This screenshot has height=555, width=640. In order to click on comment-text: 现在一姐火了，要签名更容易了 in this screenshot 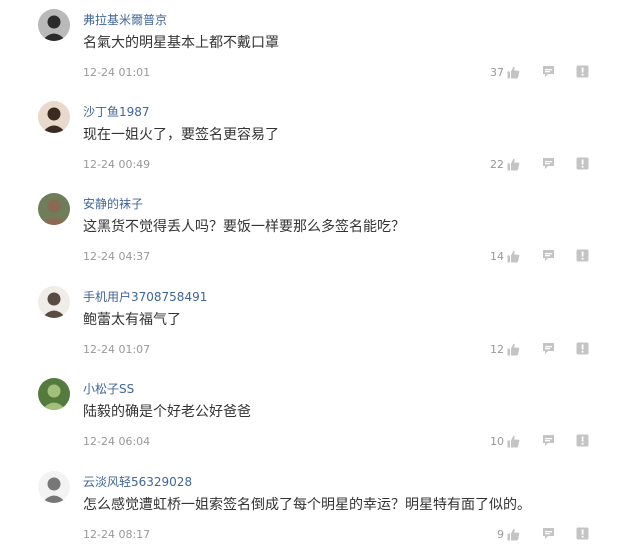, I will do `click(181, 135)`.